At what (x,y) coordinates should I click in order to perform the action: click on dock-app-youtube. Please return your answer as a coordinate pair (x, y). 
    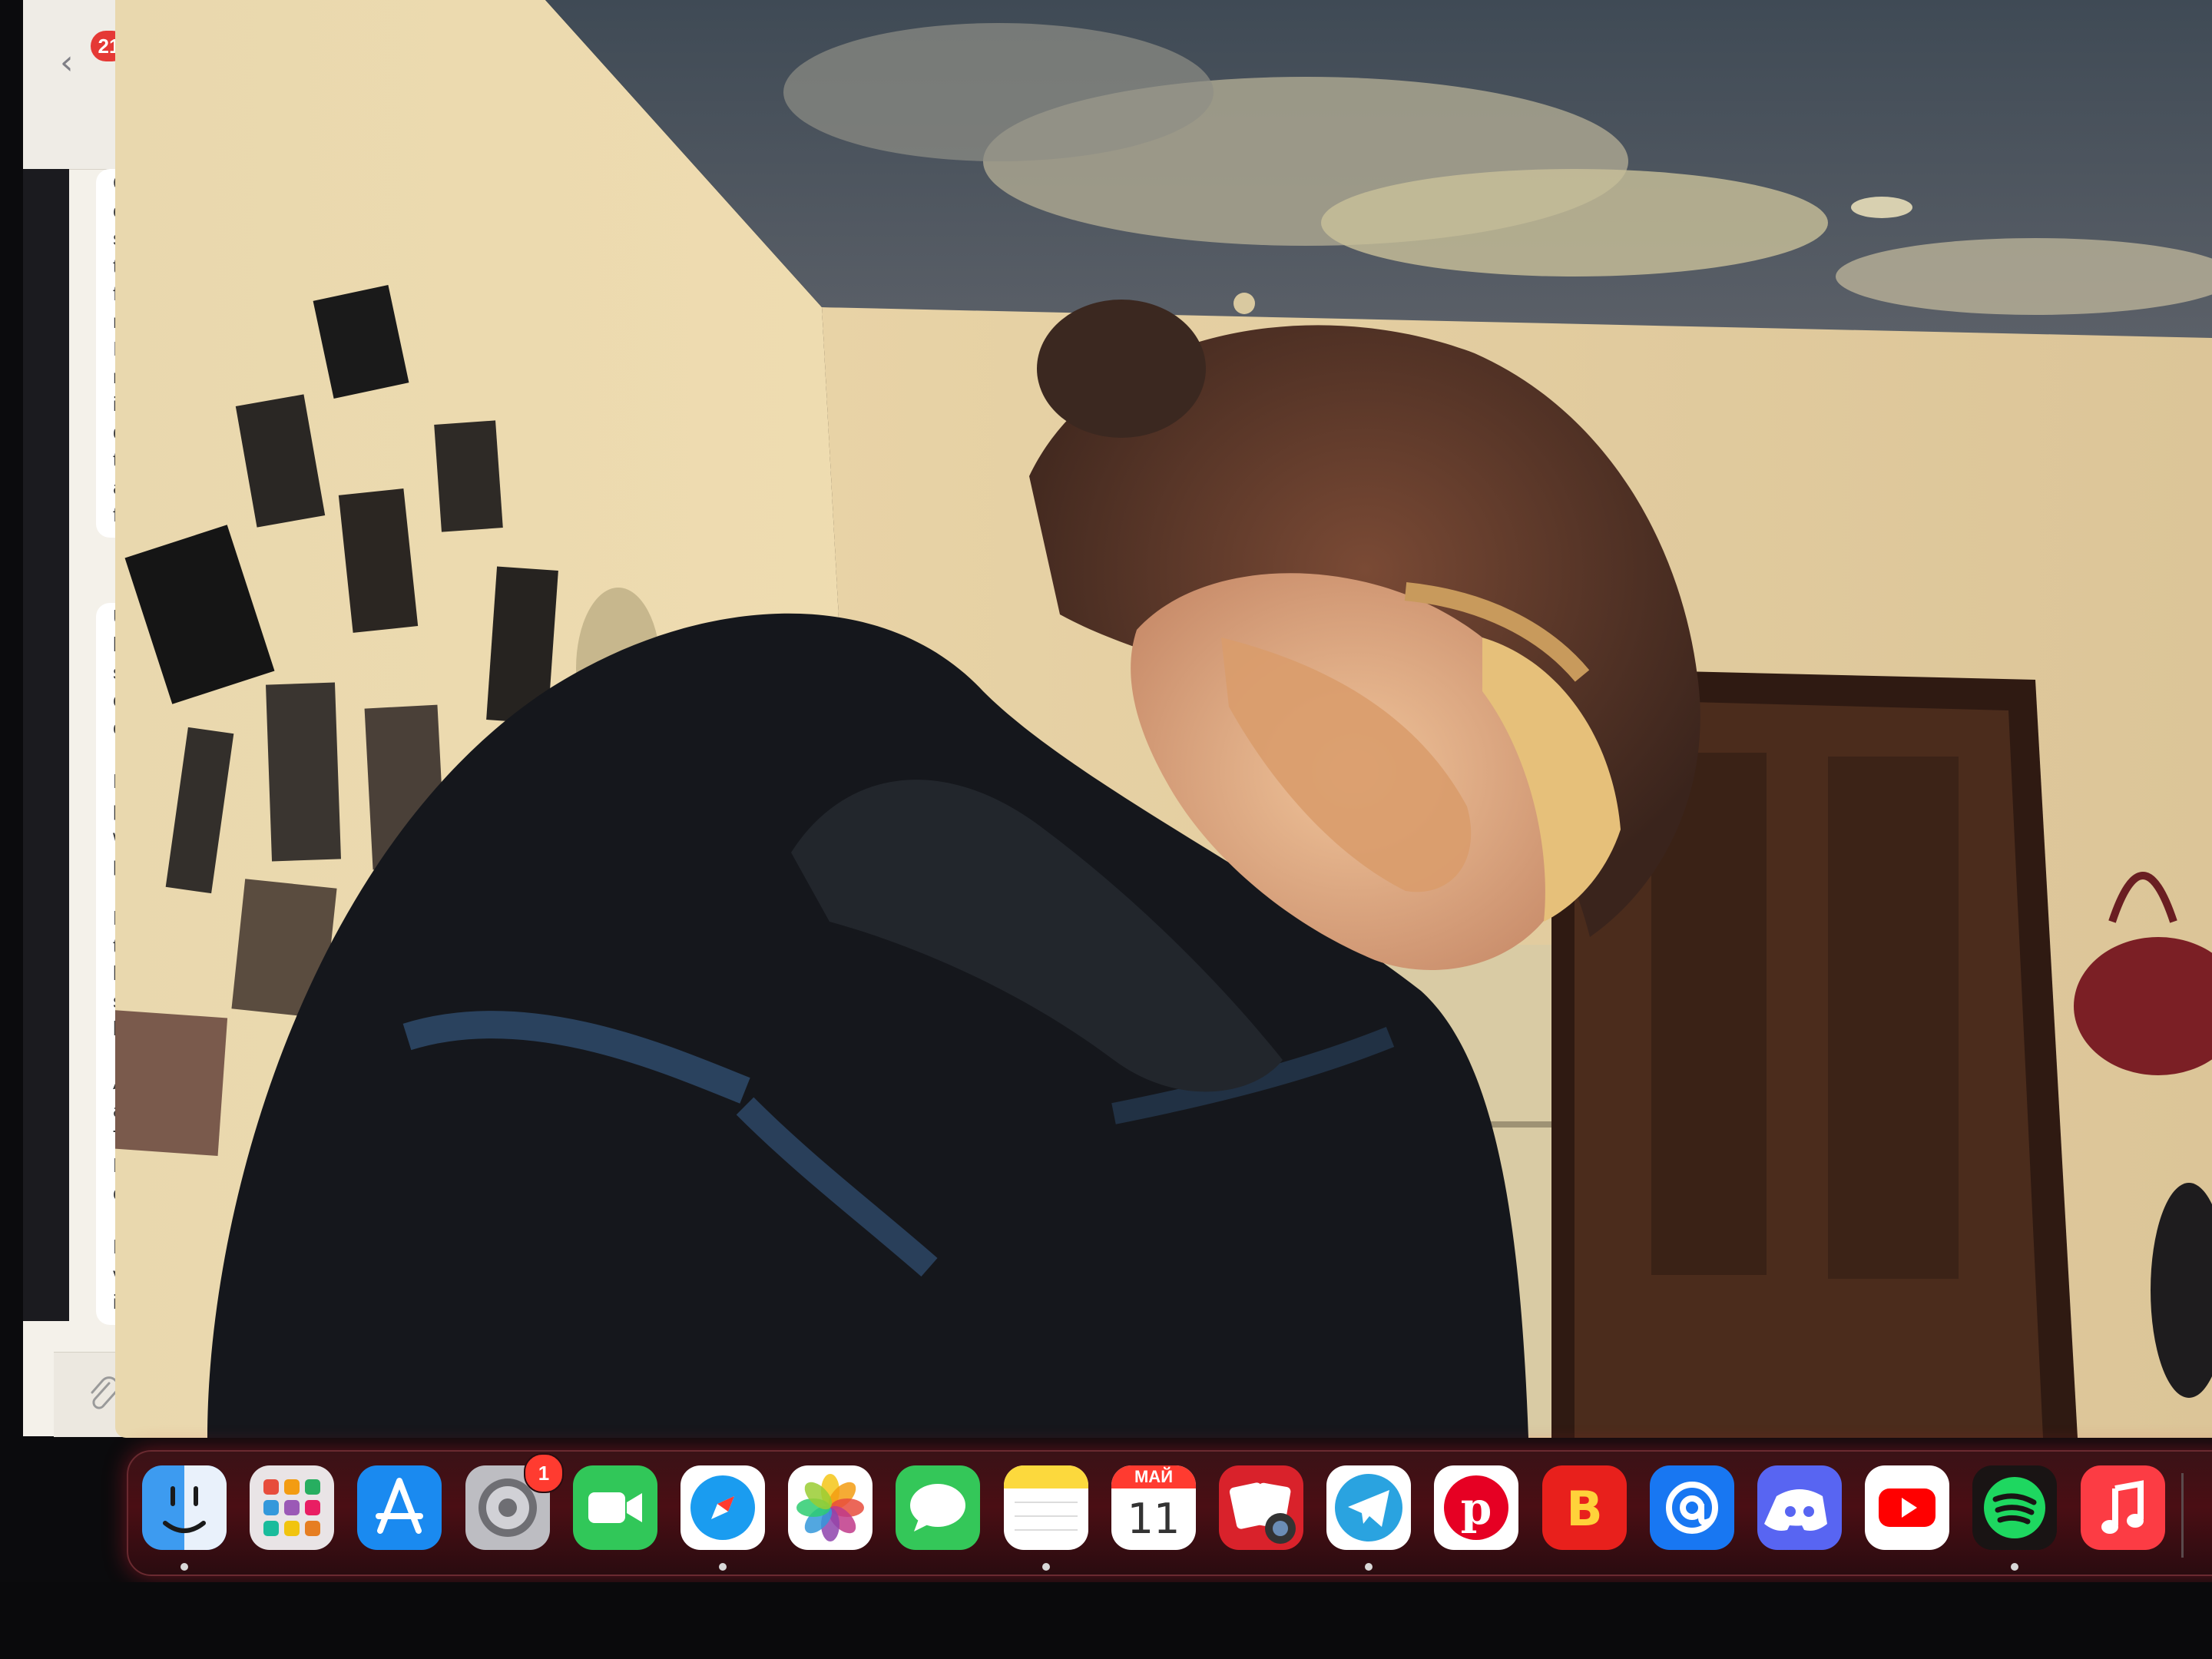
    Looking at the image, I should click on (1907, 1507).